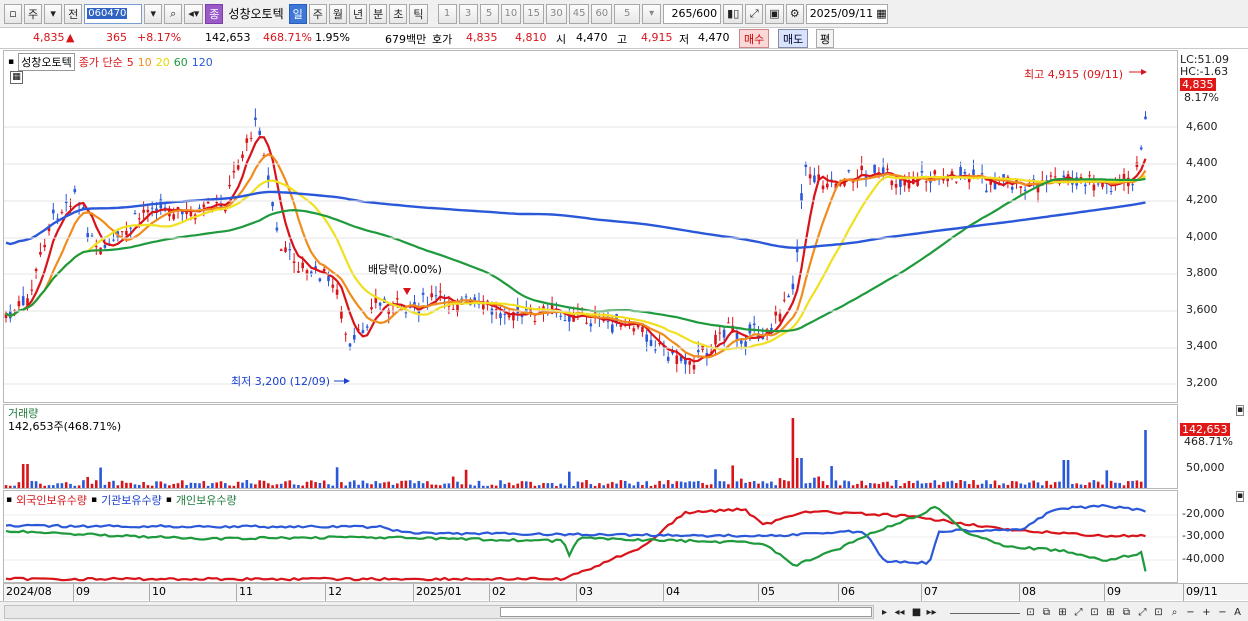  I want to click on zoom-in-plus-icon: +, so click(1206, 612).